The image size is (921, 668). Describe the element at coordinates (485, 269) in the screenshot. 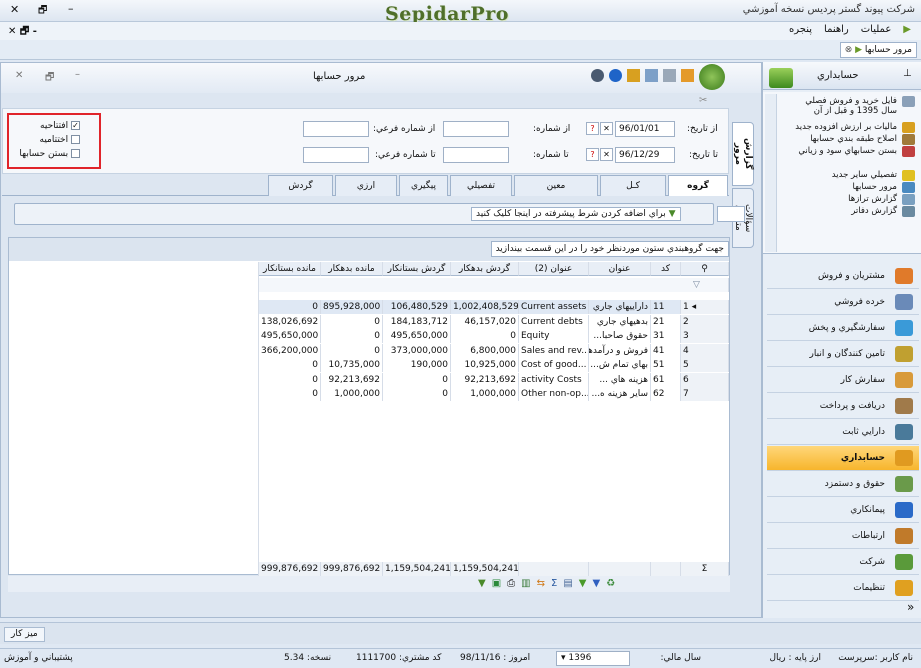

I see `column-header: گردش بدهکار` at that location.